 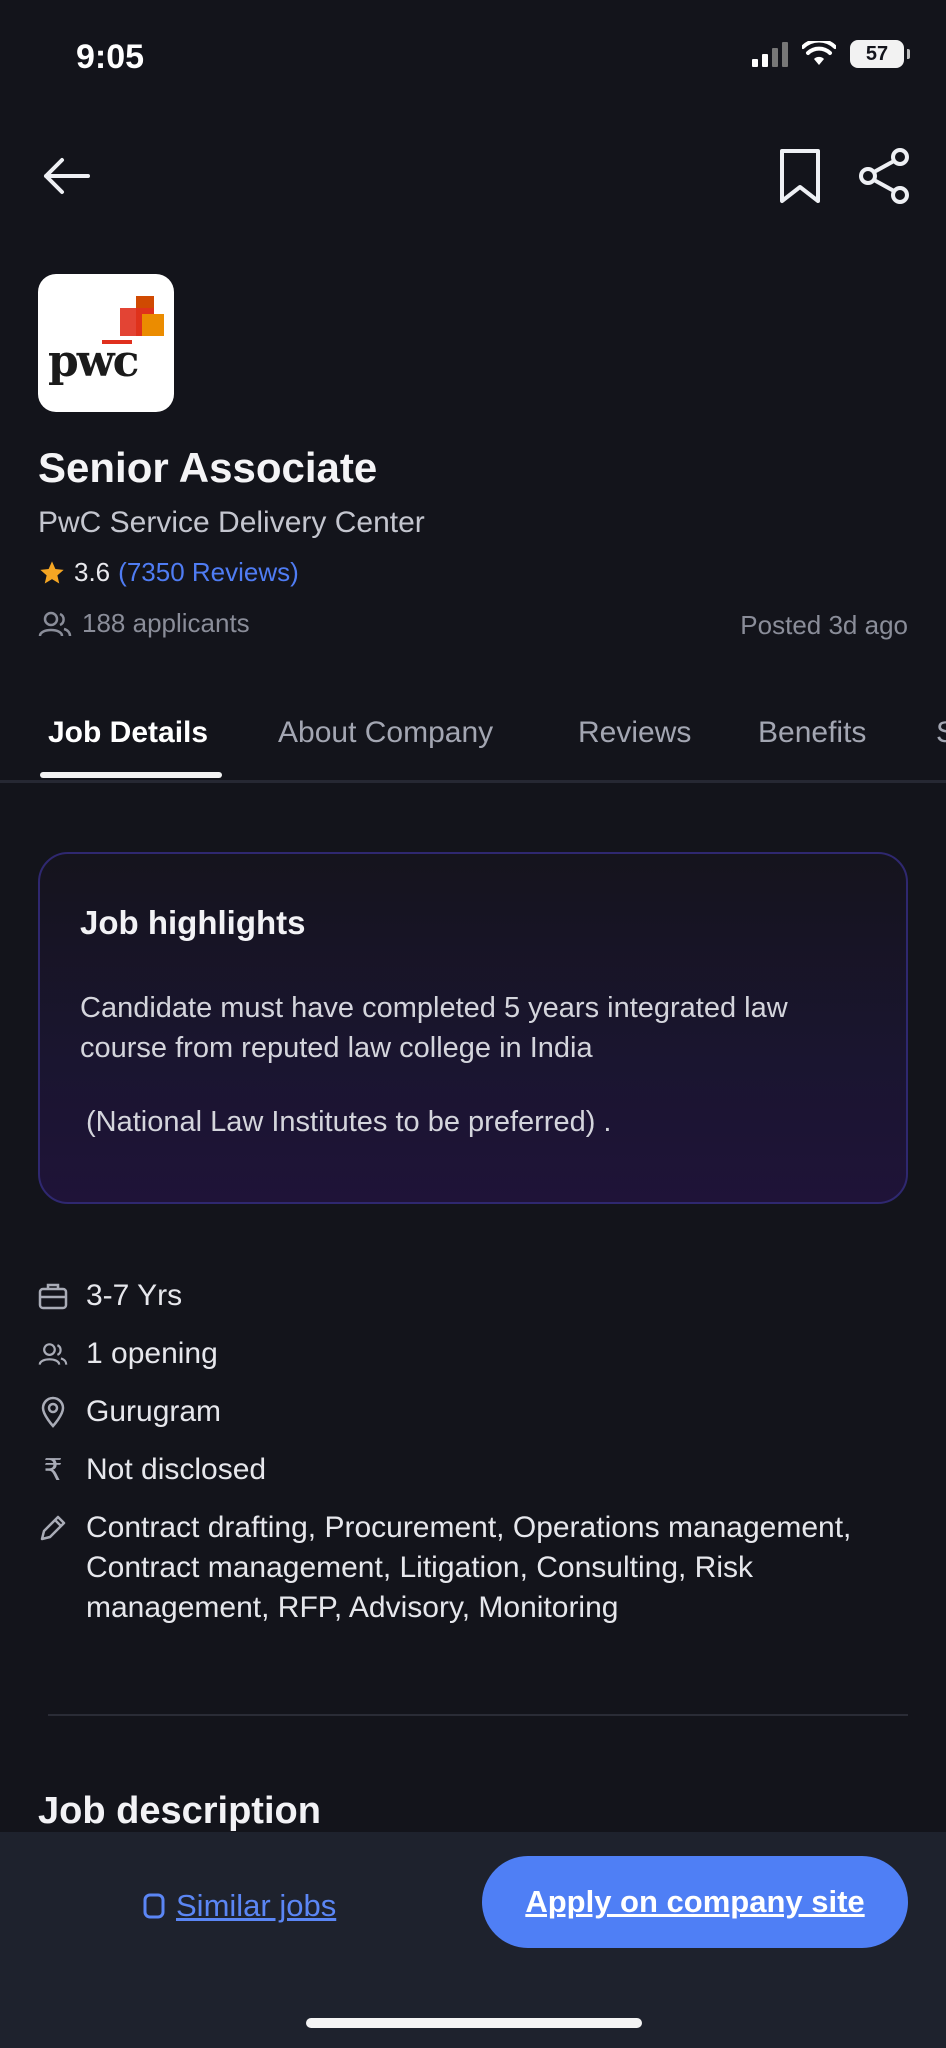 I want to click on tab-reviews: Reviews, so click(x=634, y=733).